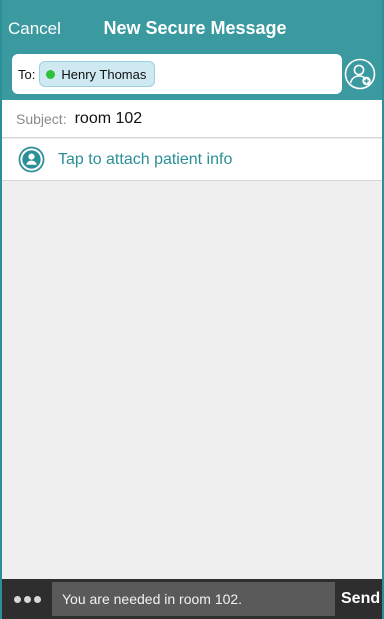 The height and width of the screenshot is (619, 384). What do you see at coordinates (51, 74) in the screenshot?
I see `online-status-dot` at bounding box center [51, 74].